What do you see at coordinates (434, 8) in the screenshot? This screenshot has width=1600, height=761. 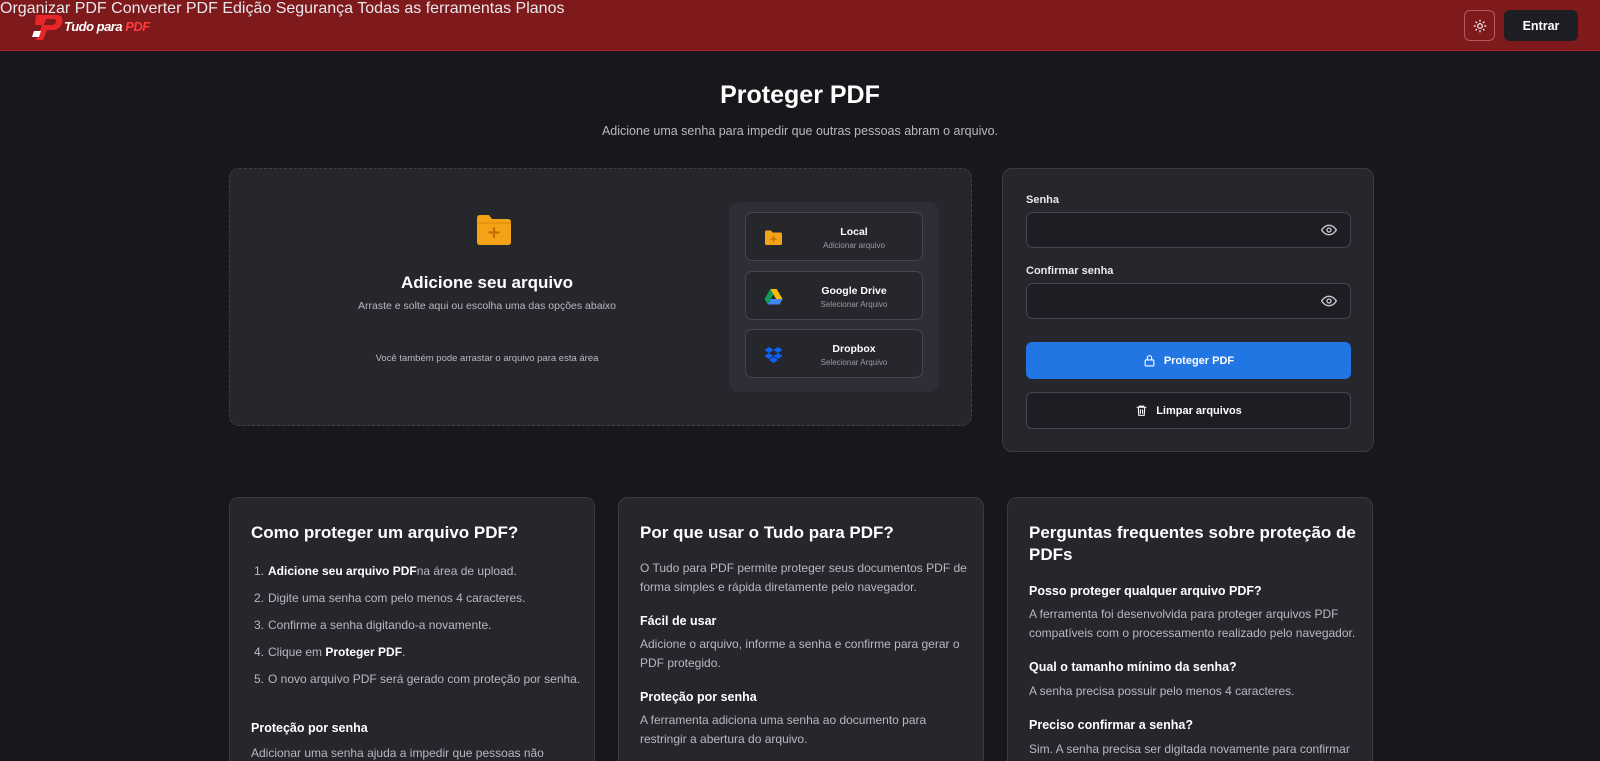 I see `nav-todas-ferramentas: Todas as ferramentas` at bounding box center [434, 8].